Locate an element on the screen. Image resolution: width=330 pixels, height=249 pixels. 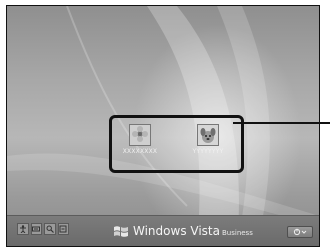
flower-icon is located at coordinates (140, 135).